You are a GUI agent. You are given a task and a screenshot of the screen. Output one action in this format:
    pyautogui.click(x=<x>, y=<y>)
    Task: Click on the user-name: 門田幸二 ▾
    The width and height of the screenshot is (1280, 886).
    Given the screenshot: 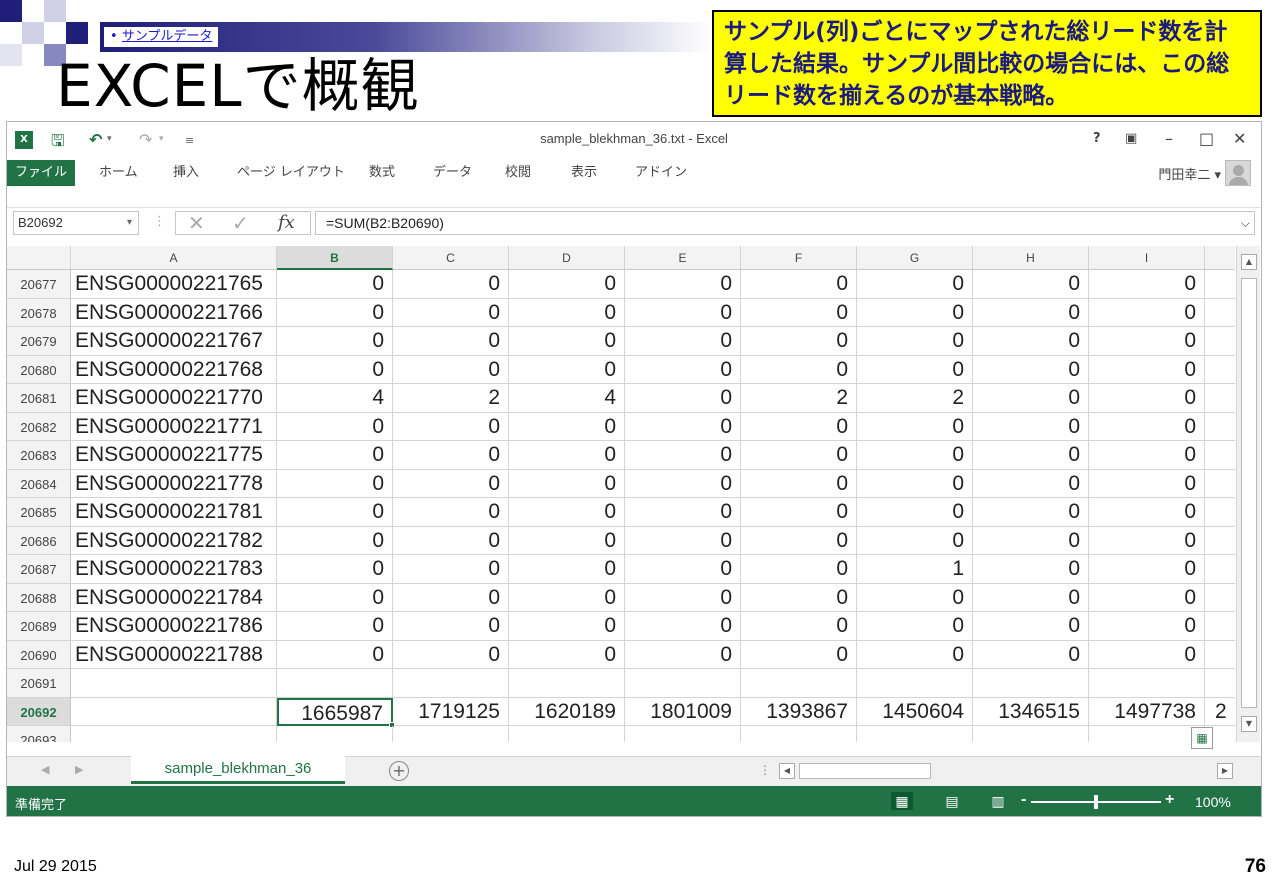 What is the action you would take?
    pyautogui.click(x=1189, y=173)
    